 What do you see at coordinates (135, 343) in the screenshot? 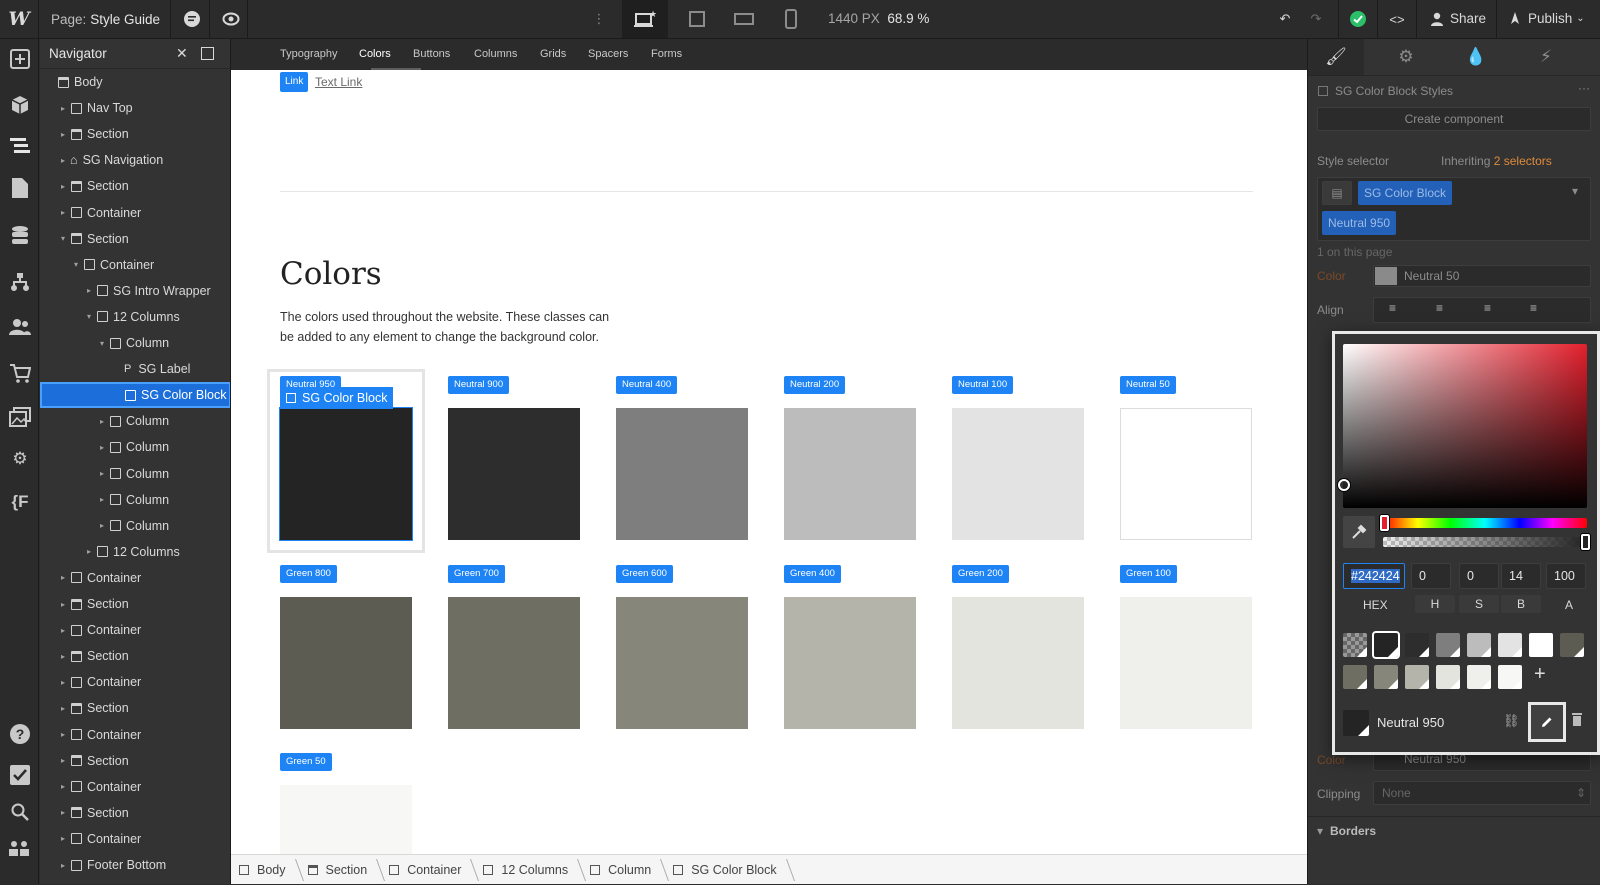
I see `navigator-item: ▾ Column` at bounding box center [135, 343].